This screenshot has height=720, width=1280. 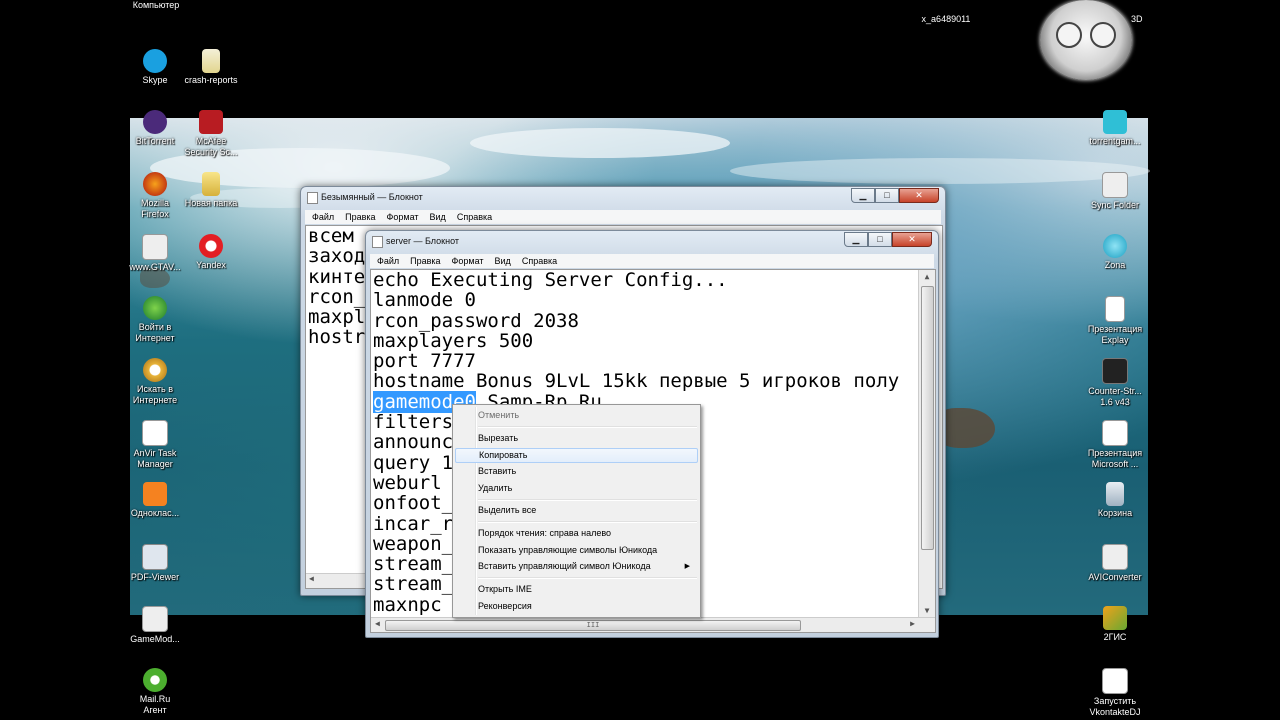 I want to click on context-menu-insert-unicode-control: Вставить управляющий символ Юникода ▶, so click(x=576, y=566).